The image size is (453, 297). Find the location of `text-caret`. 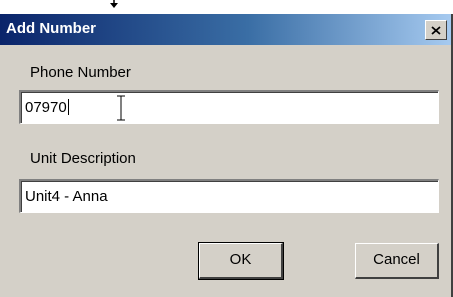

text-caret is located at coordinates (68, 107).